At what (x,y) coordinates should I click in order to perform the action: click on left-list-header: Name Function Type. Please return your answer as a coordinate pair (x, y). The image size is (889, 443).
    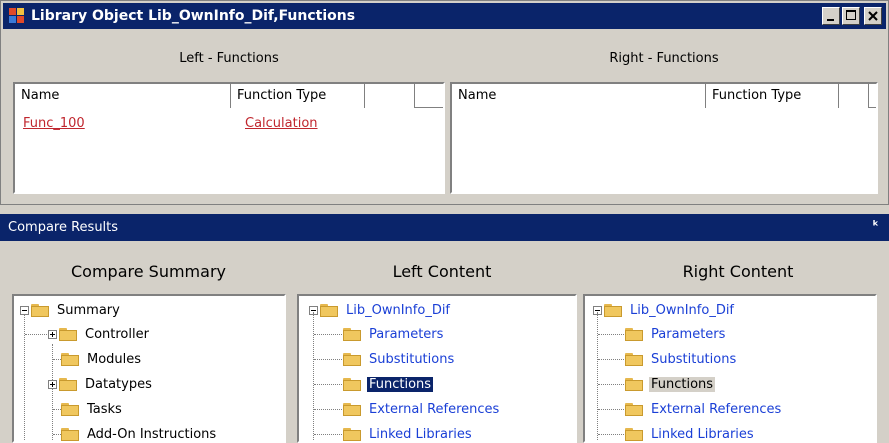
    Looking at the image, I should click on (229, 96).